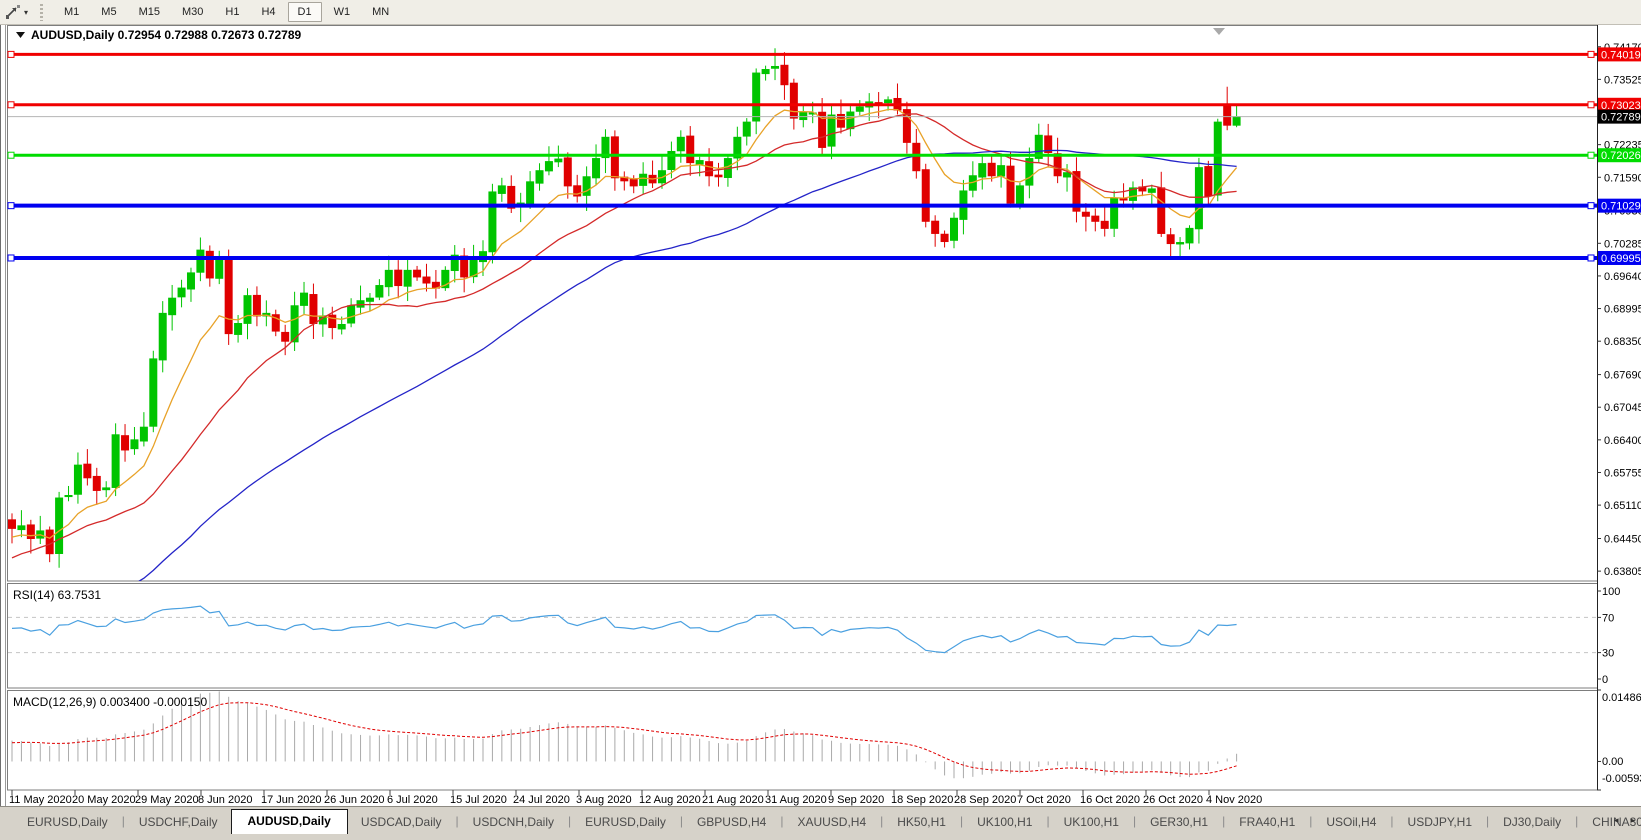 The height and width of the screenshot is (840, 1641). Describe the element at coordinates (1621, 118) in the screenshot. I see `svg-text: 0.72789` at that location.